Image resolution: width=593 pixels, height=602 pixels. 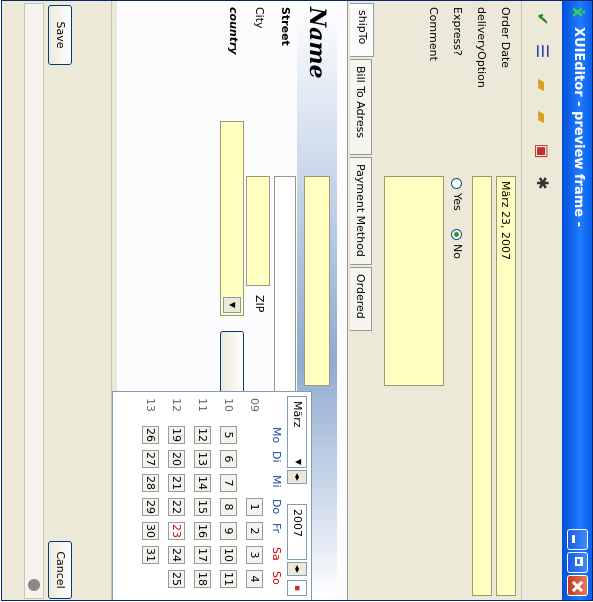 I want to click on calendar-day: 13, so click(x=202, y=459).